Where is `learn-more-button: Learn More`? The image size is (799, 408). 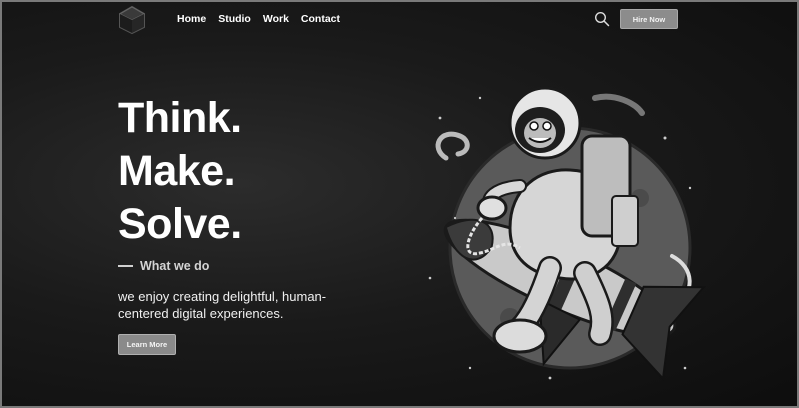
learn-more-button: Learn More is located at coordinates (147, 344).